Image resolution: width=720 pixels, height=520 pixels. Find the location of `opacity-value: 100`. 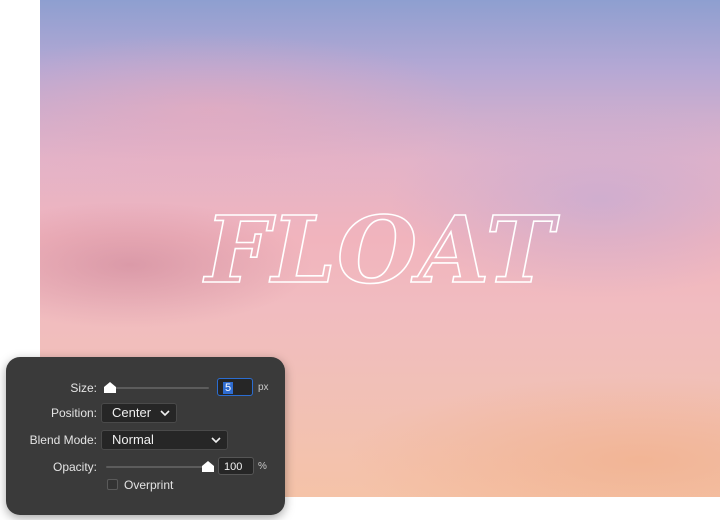

opacity-value: 100 is located at coordinates (233, 467).